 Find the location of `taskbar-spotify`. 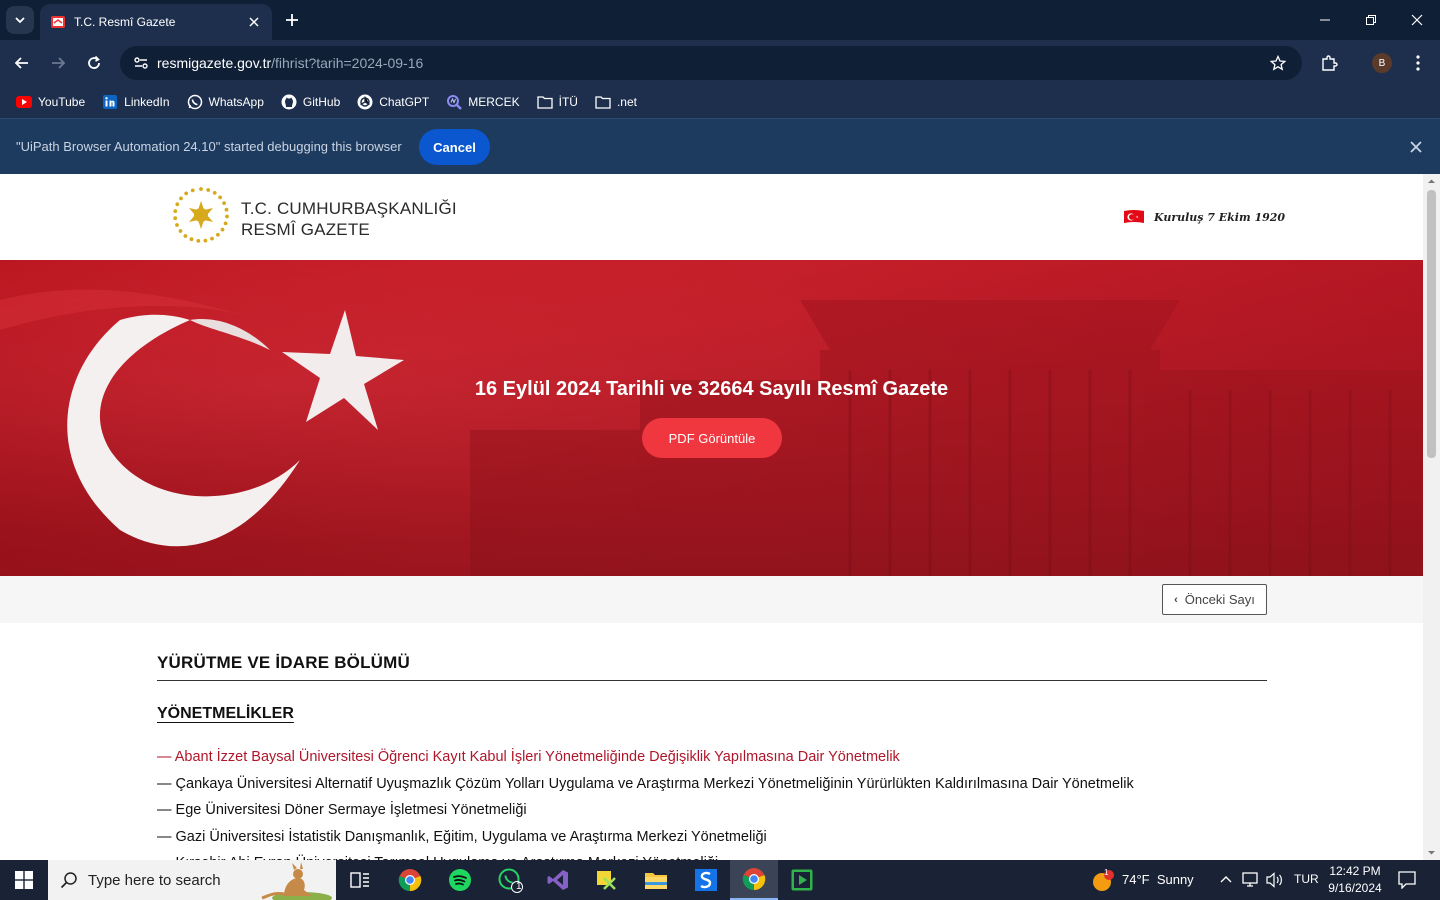

taskbar-spotify is located at coordinates (460, 880).